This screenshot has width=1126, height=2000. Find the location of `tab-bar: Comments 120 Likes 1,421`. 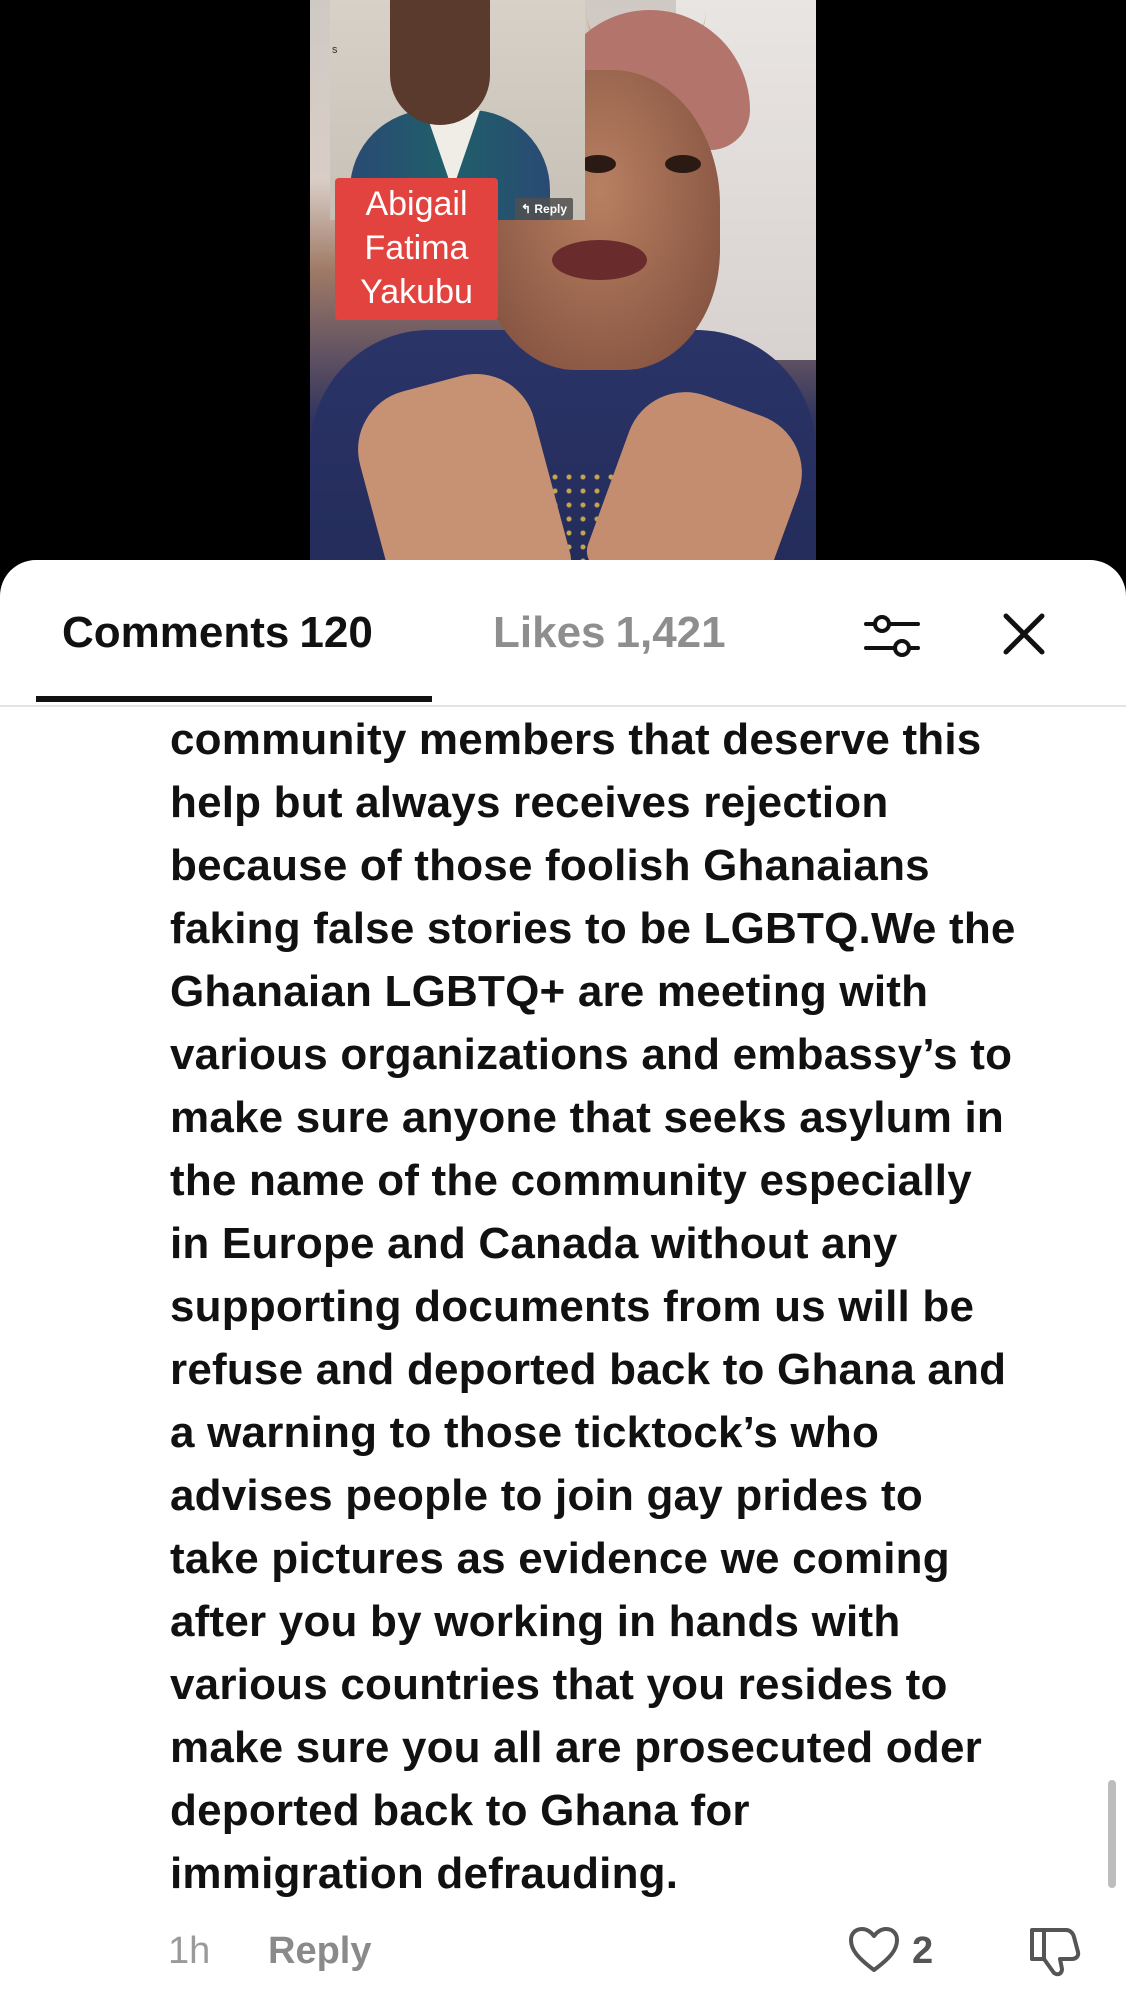

tab-bar: Comments 120 Likes 1,421 is located at coordinates (563, 633).